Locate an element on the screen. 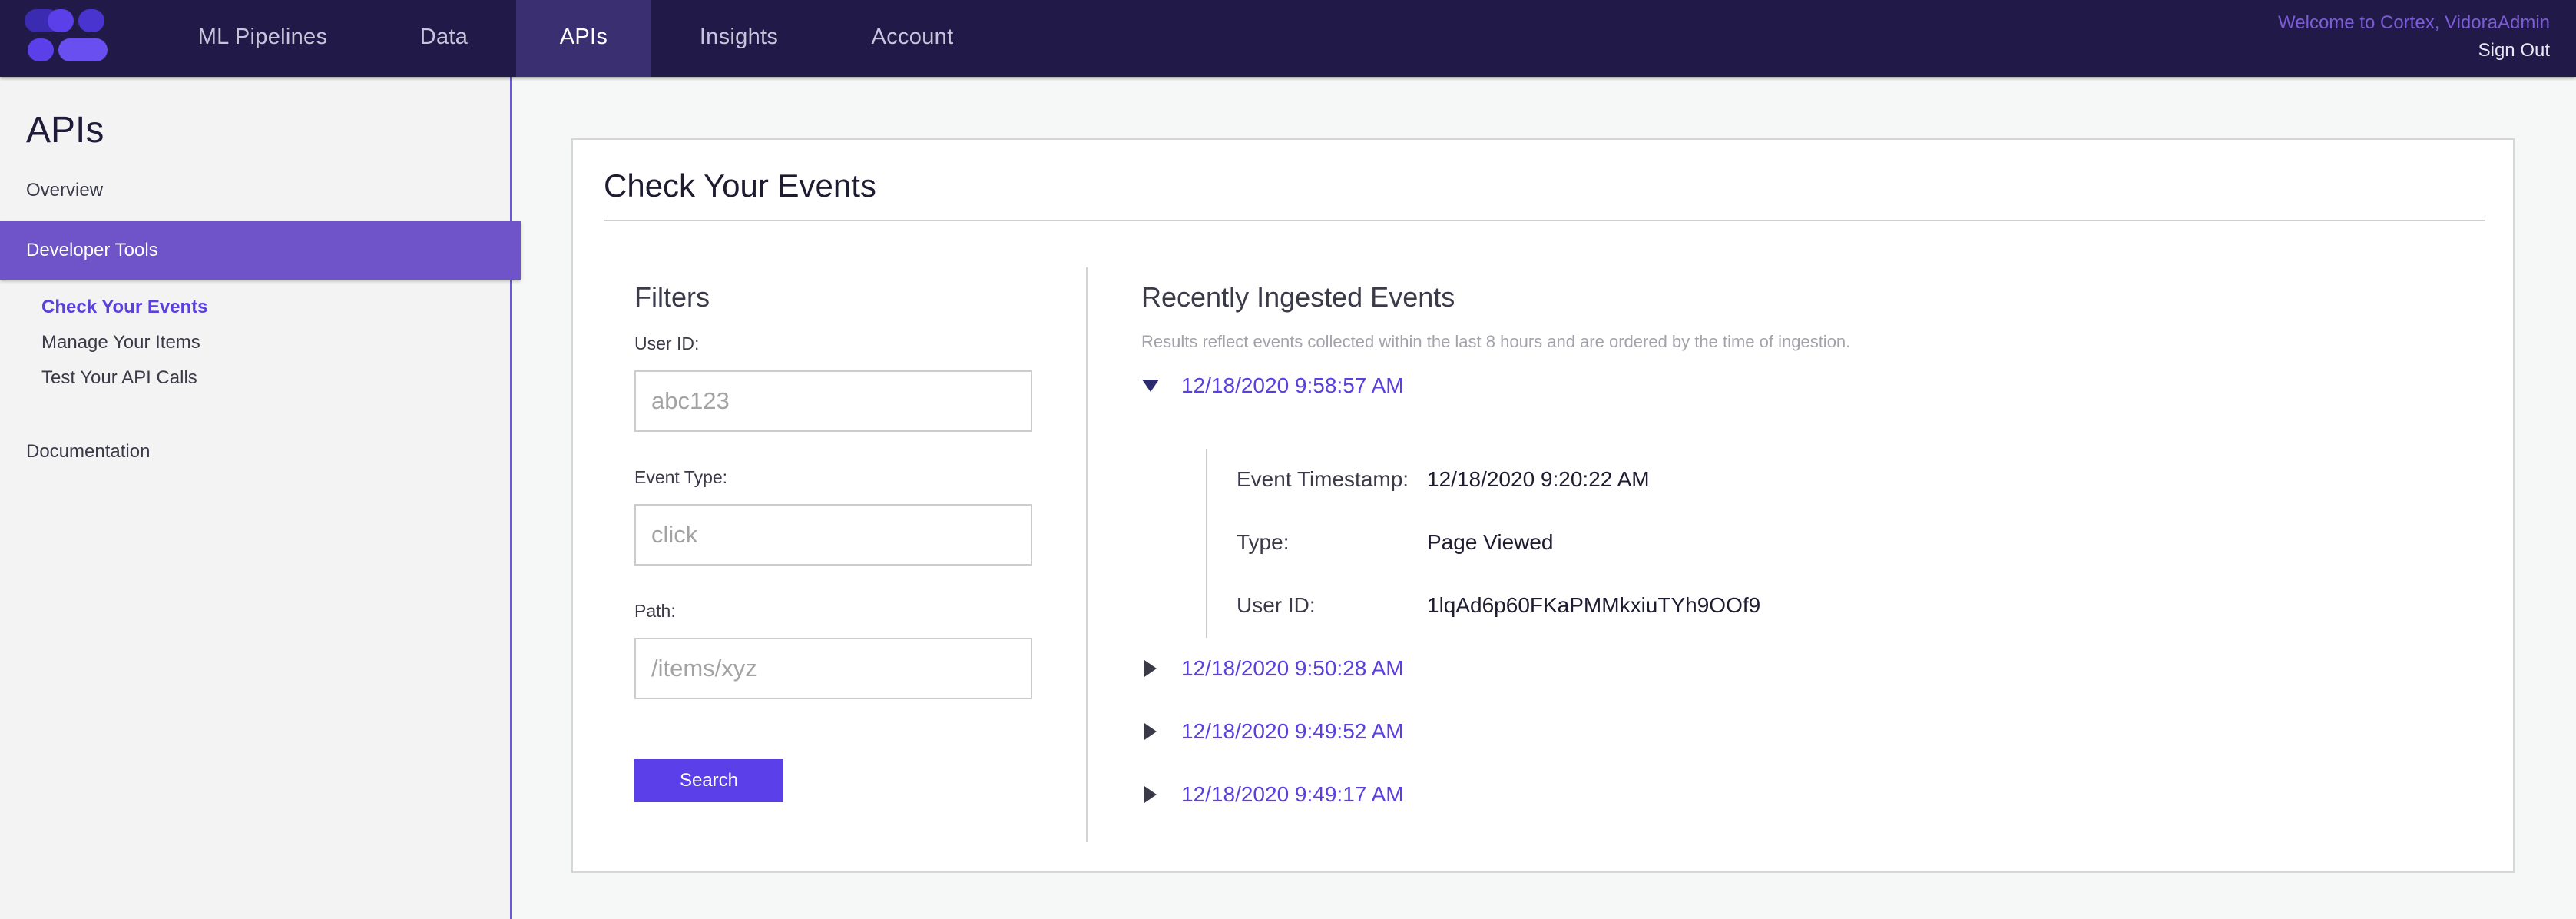  event-timestamp-link: 12/18/2020 9:49:52 AM is located at coordinates (1292, 731).